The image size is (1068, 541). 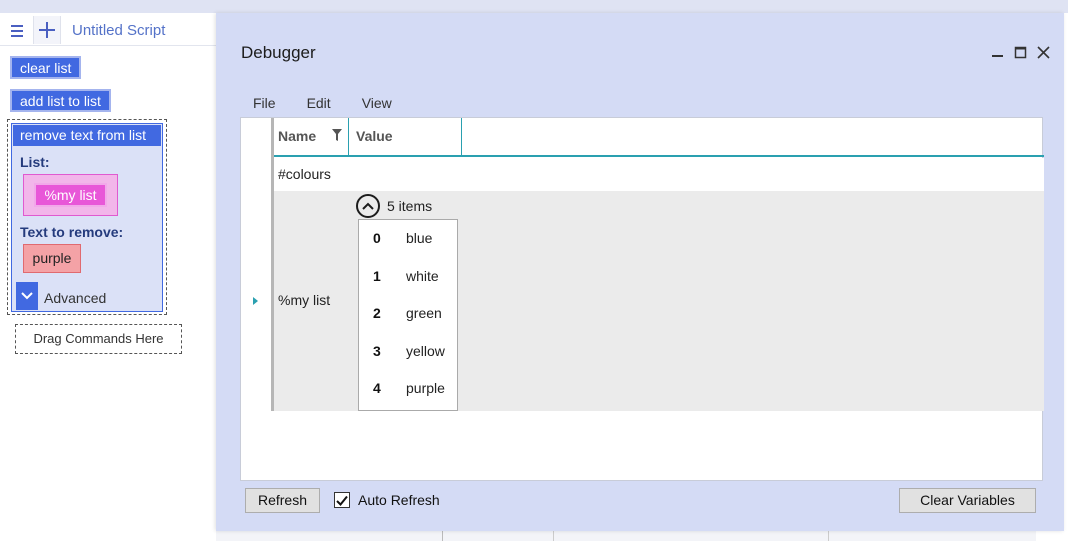 I want to click on chevron-up-icon, so click(x=368, y=206).